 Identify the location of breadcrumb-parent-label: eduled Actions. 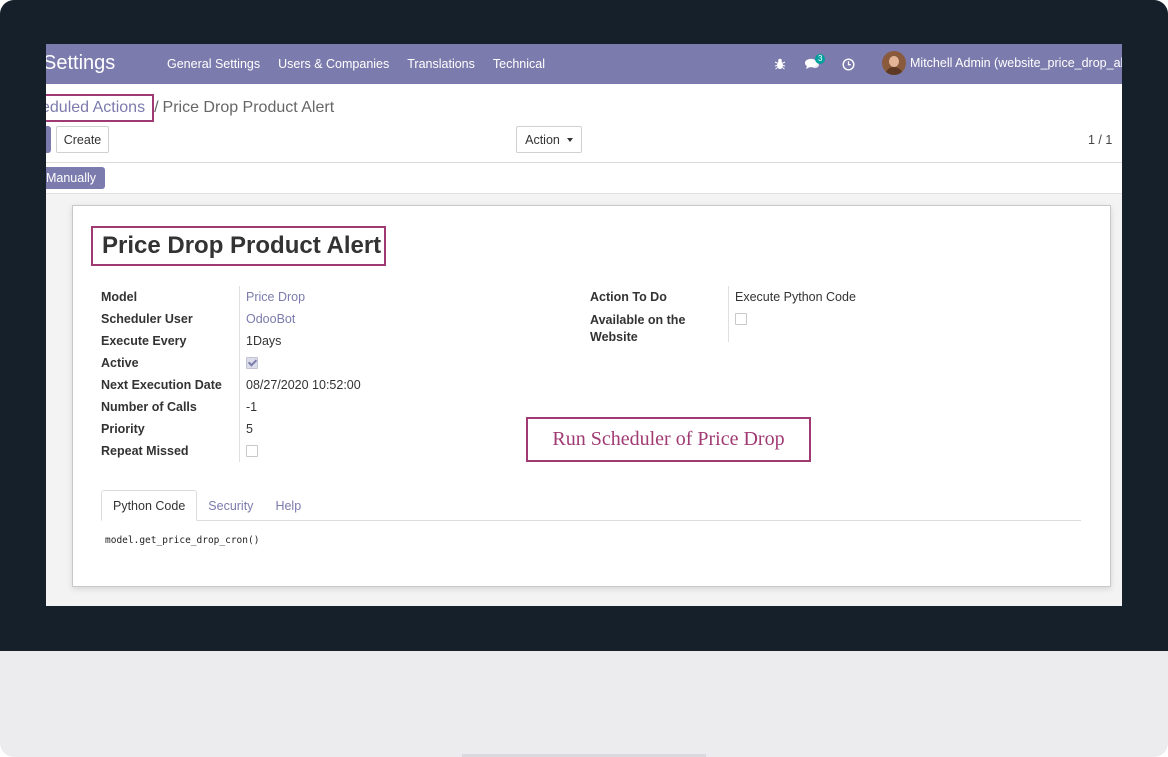
(96, 107).